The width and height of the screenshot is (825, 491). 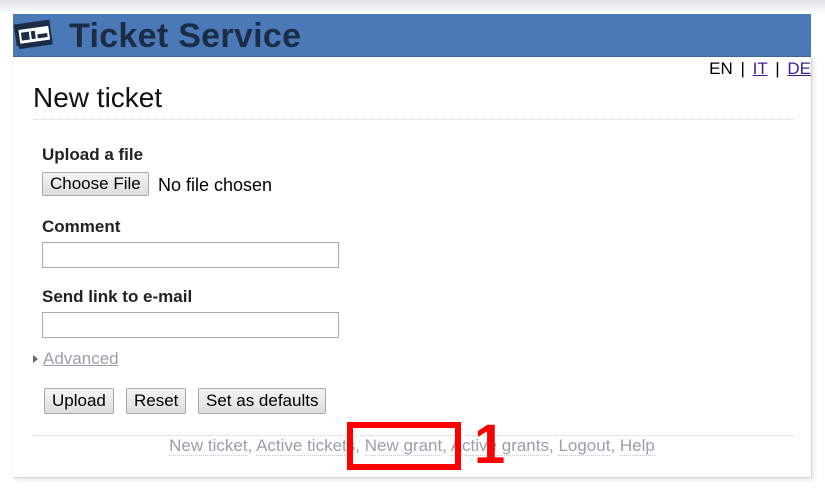 What do you see at coordinates (721, 68) in the screenshot?
I see `language-current: EN` at bounding box center [721, 68].